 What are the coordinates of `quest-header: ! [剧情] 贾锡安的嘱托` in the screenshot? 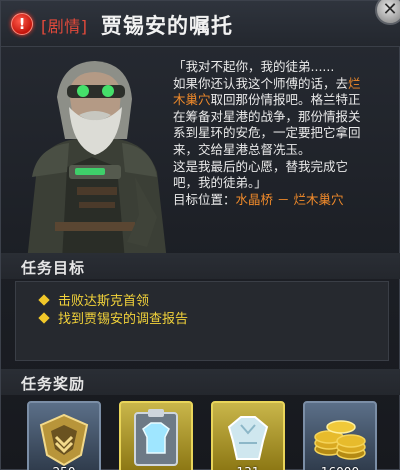 It's located at (200, 24).